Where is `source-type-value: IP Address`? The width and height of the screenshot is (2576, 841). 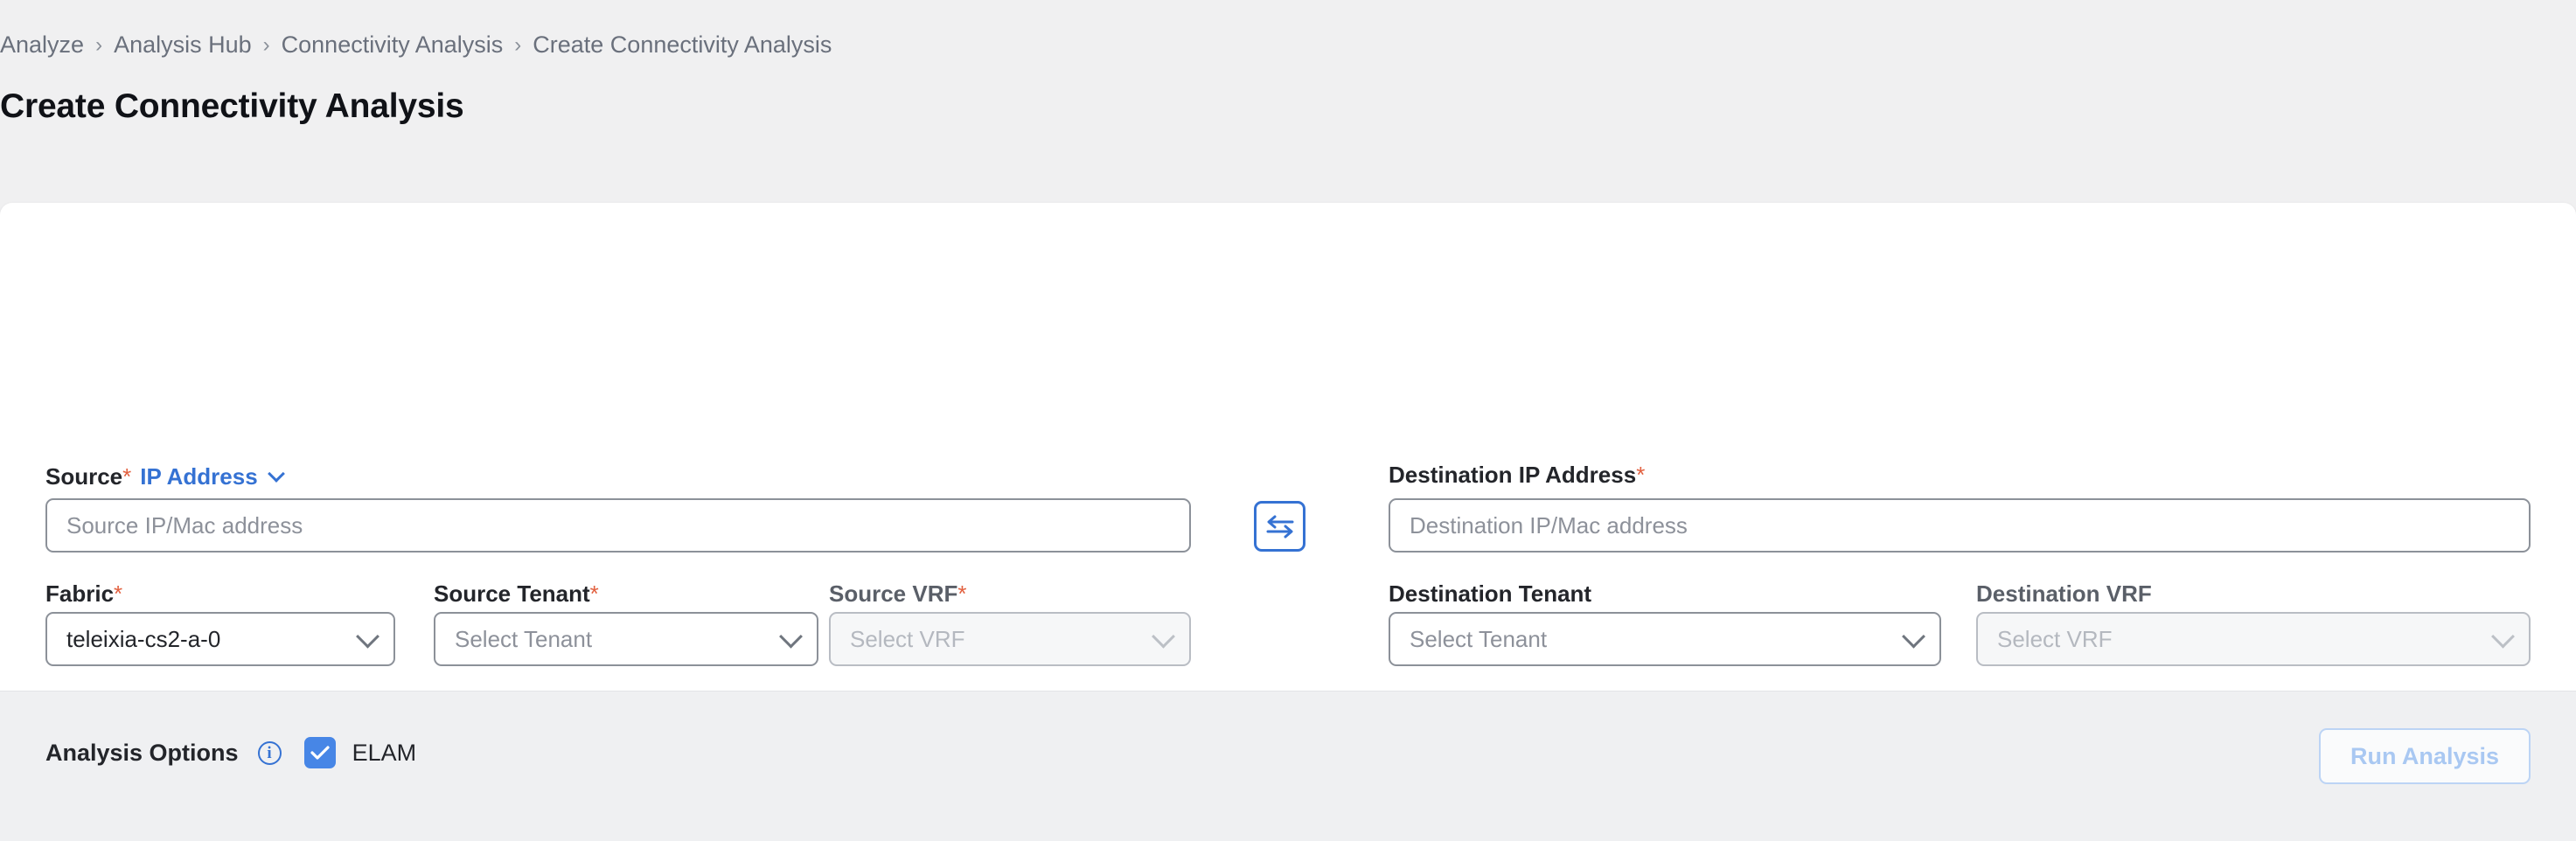
source-type-value: IP Address is located at coordinates (199, 476).